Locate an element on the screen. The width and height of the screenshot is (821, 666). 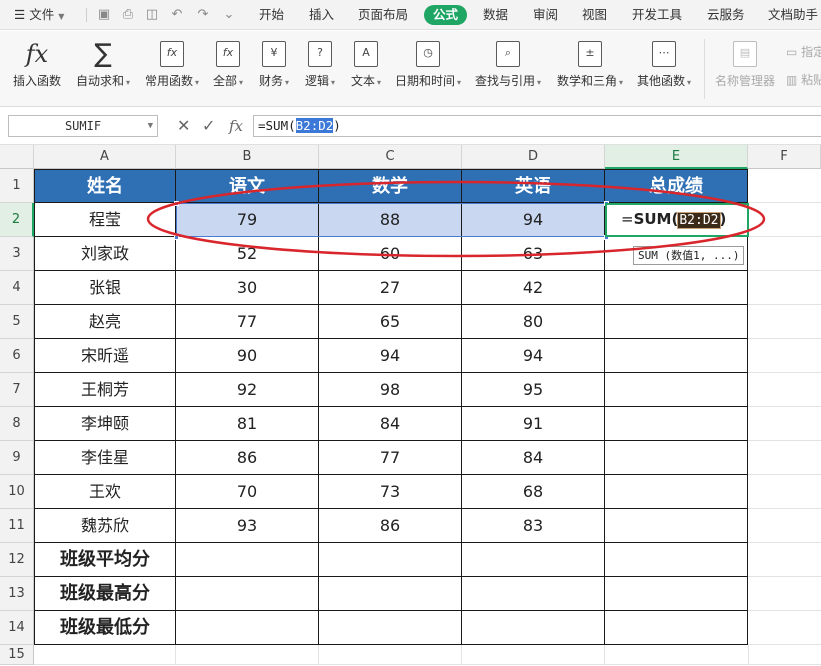
score-cell-chinese: 93 is located at coordinates (247, 526).